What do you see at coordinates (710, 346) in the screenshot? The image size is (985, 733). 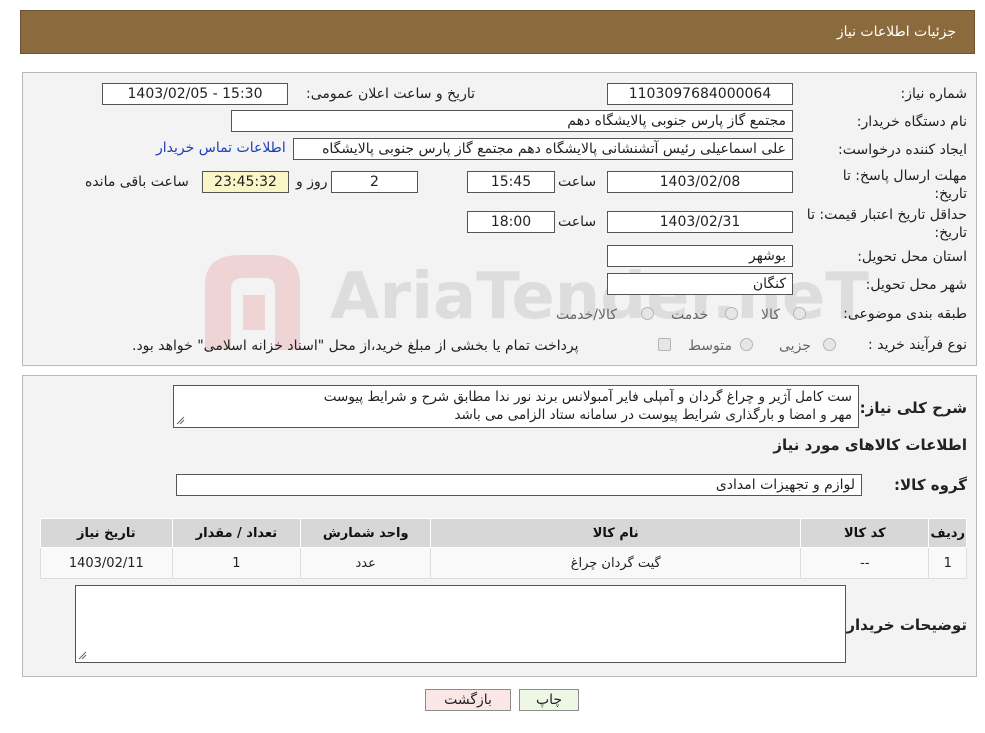 I see `process-option-medium: متوسط` at bounding box center [710, 346].